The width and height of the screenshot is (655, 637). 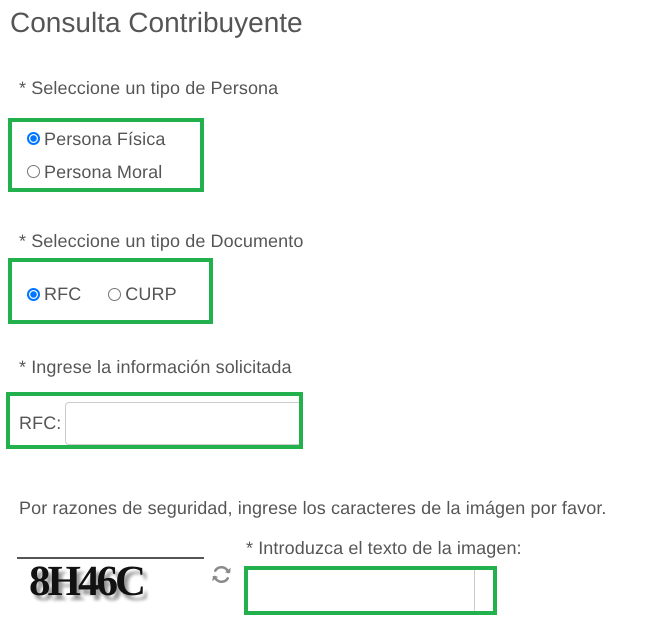 What do you see at coordinates (105, 139) in the screenshot?
I see `radio-label: Persona Física` at bounding box center [105, 139].